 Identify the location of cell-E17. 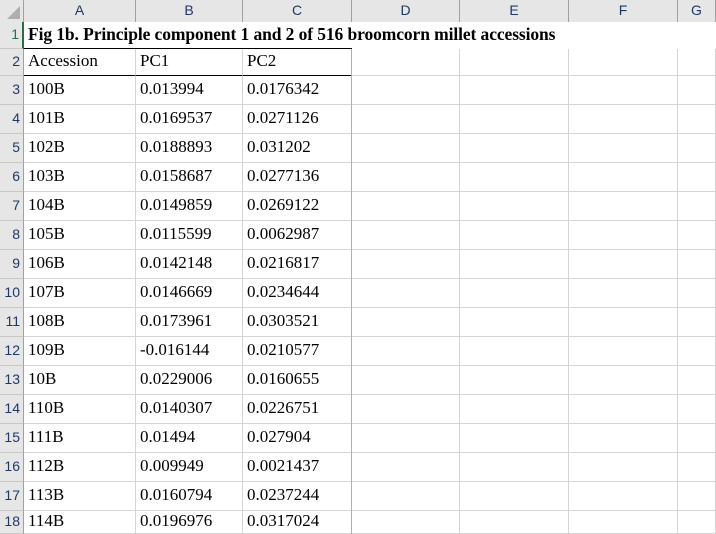
(514, 496).